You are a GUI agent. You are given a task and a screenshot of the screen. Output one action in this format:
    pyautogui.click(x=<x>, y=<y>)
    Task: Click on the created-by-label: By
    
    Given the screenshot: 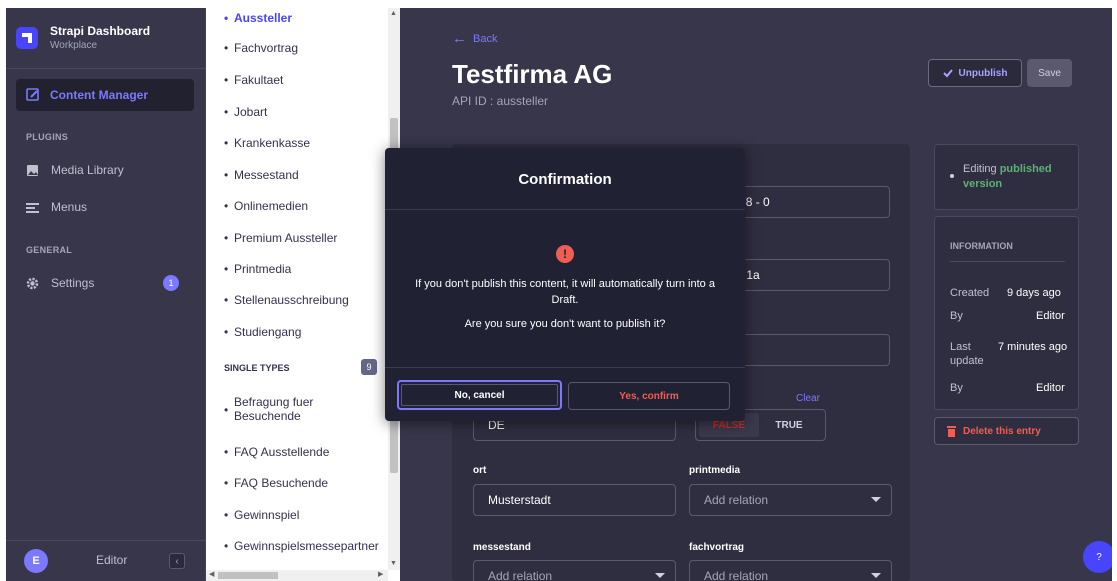 What is the action you would take?
    pyautogui.click(x=956, y=316)
    